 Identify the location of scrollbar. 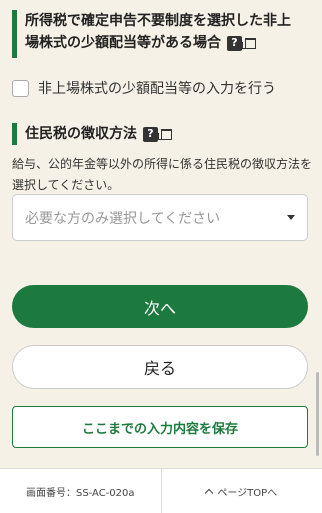
(317, 414).